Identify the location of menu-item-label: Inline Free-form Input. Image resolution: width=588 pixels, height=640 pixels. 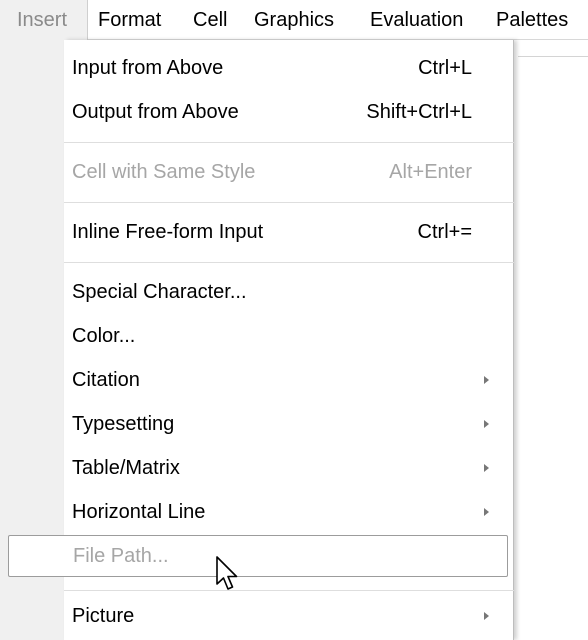
(168, 232).